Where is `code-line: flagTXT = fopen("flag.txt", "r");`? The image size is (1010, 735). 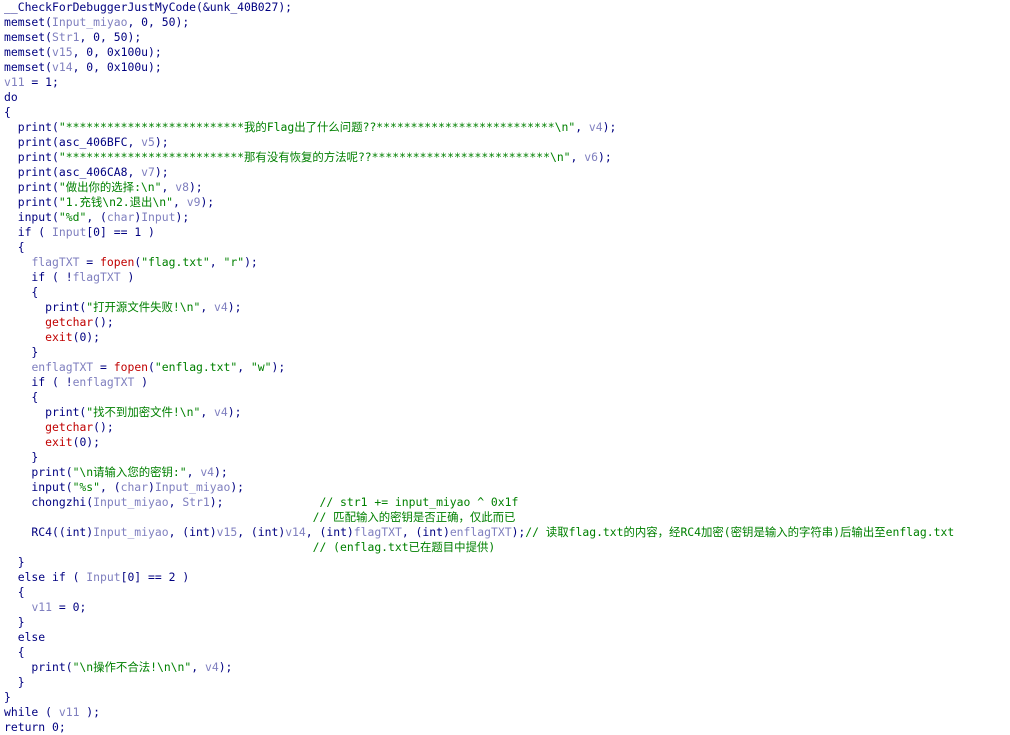 code-line: flagTXT = fopen("flag.txt", "r"); is located at coordinates (479, 262).